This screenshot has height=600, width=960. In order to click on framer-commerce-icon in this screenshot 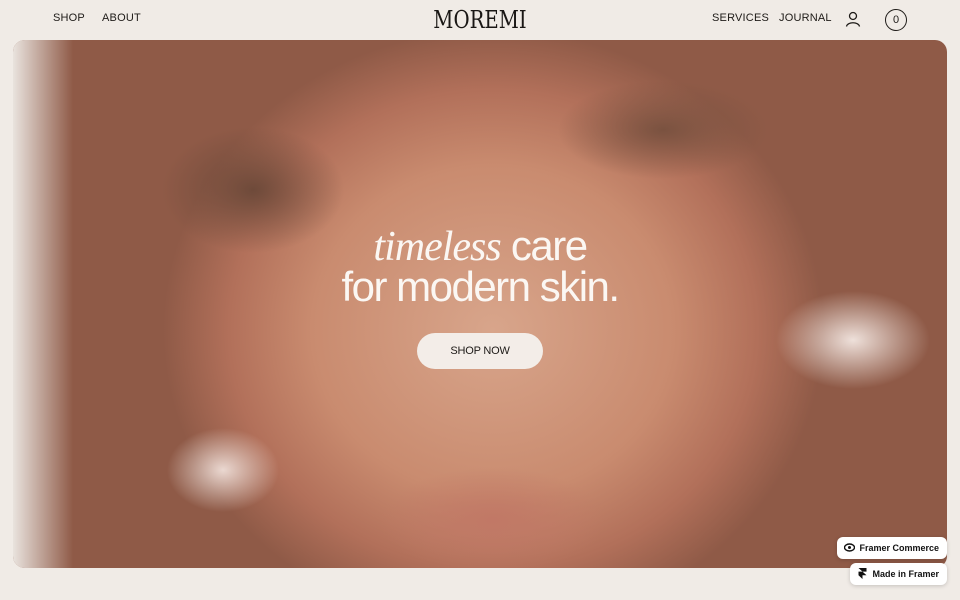, I will do `click(850, 547)`.